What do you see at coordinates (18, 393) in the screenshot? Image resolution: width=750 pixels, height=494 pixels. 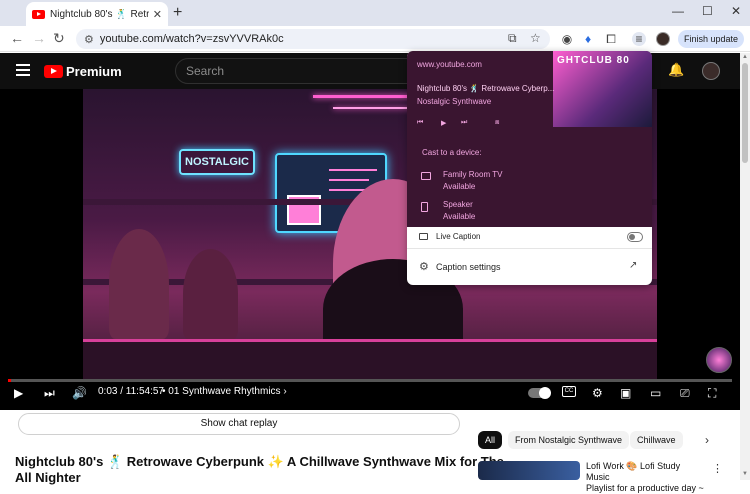 I see `play-icon: ▶` at bounding box center [18, 393].